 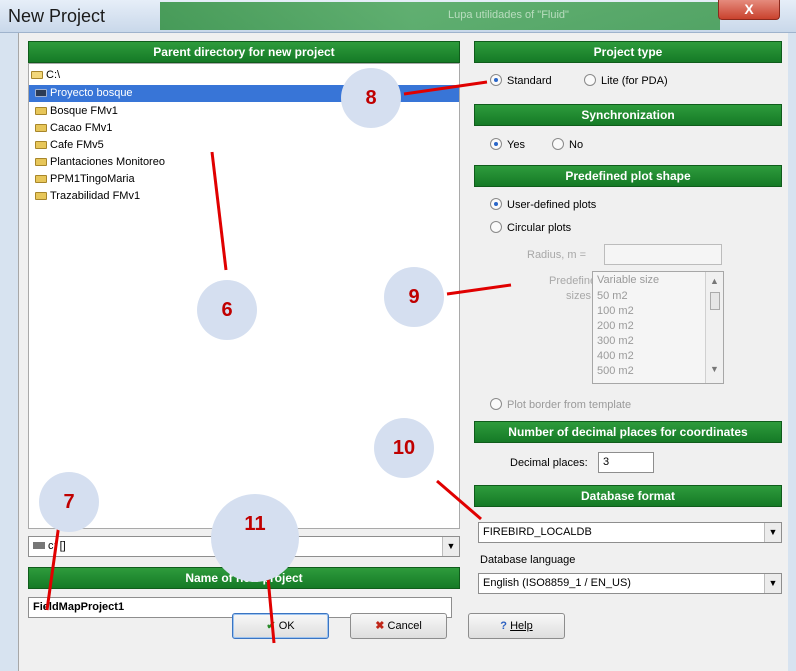 I want to click on callout-9: 9, so click(x=414, y=297).